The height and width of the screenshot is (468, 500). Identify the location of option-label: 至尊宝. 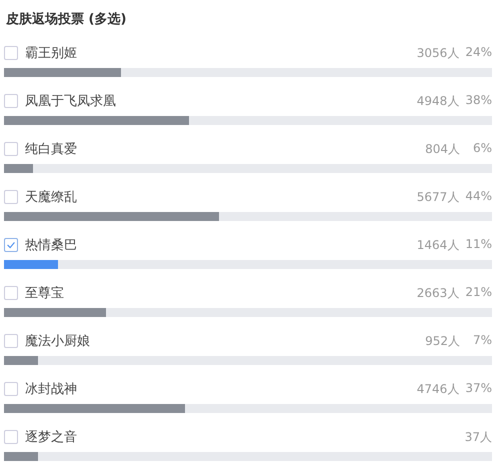
(44, 293).